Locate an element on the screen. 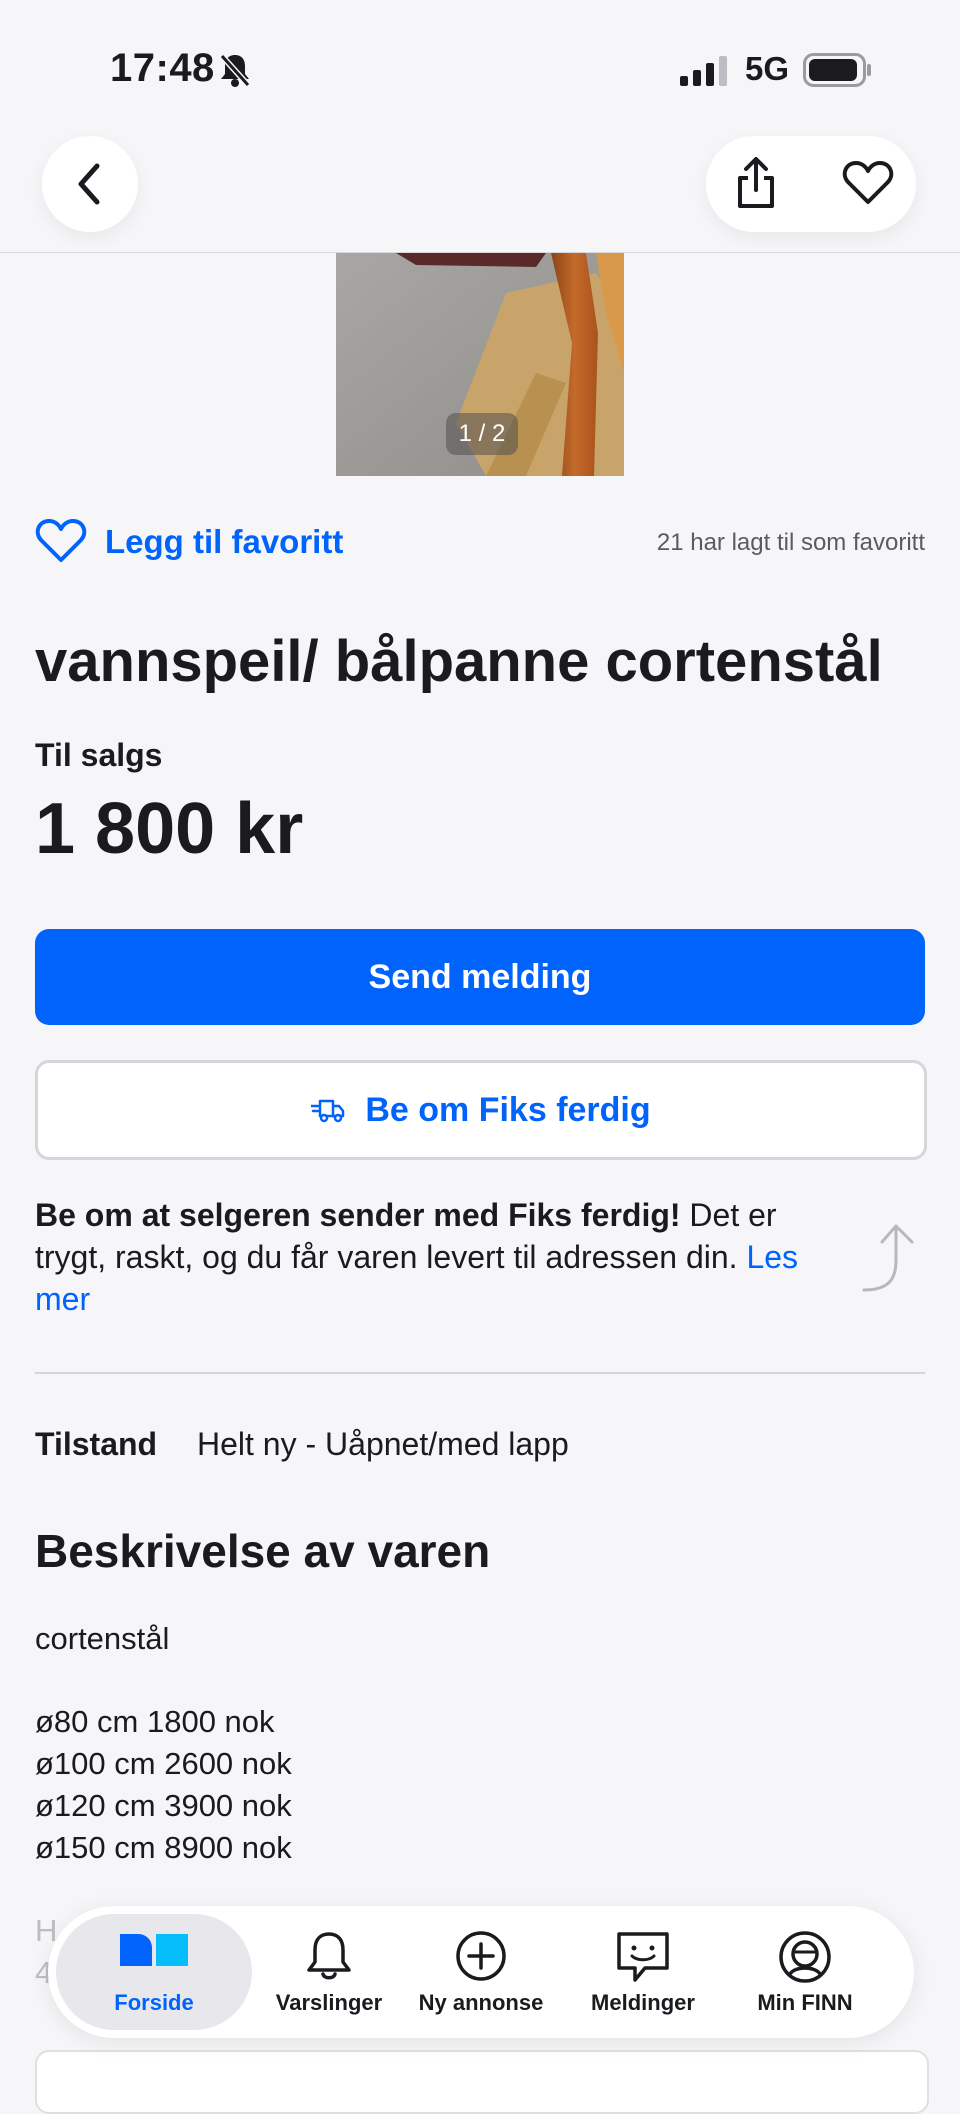 The image size is (960, 2114). tab-label: Varslinger is located at coordinates (329, 2002).